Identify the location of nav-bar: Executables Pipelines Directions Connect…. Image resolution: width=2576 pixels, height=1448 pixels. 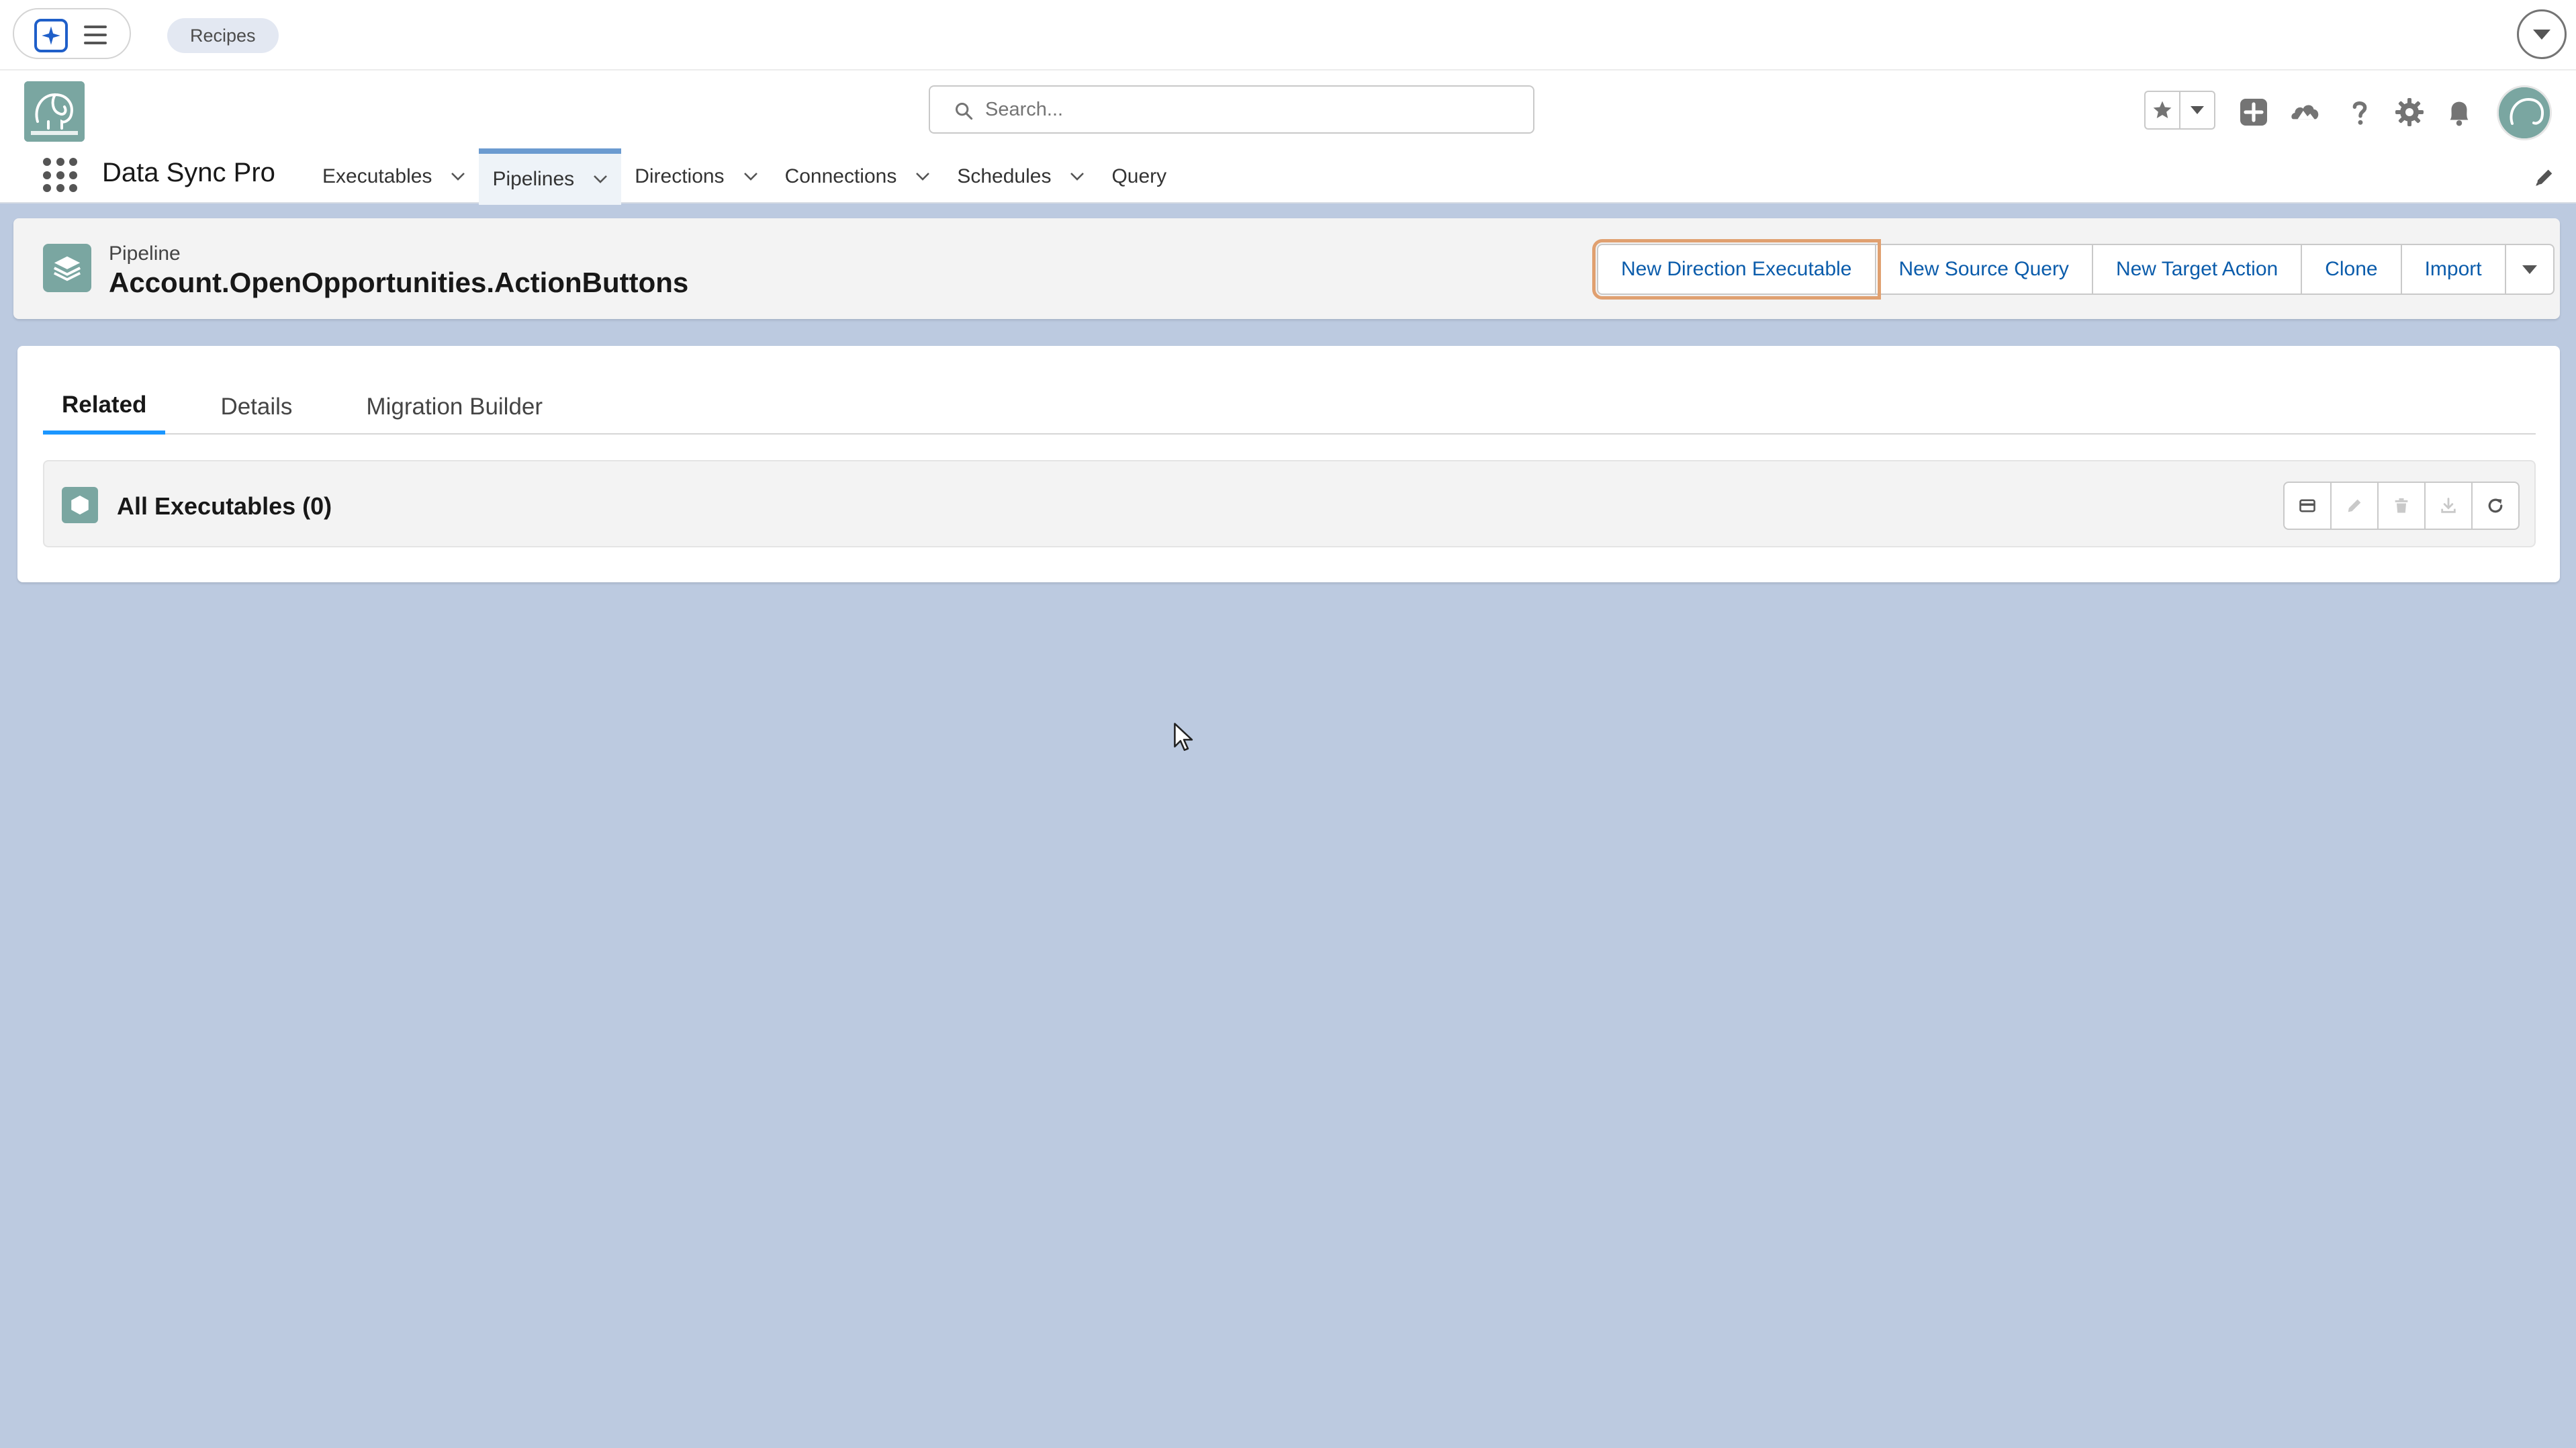
(744, 176).